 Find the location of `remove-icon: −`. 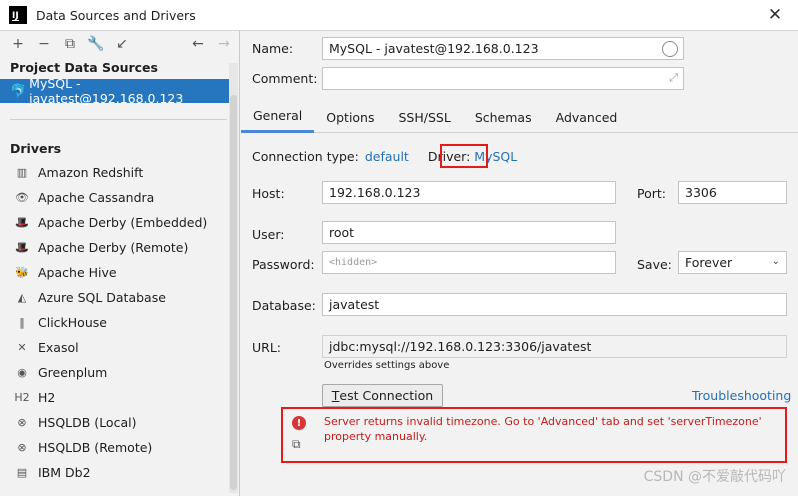

remove-icon: − is located at coordinates (44, 44).